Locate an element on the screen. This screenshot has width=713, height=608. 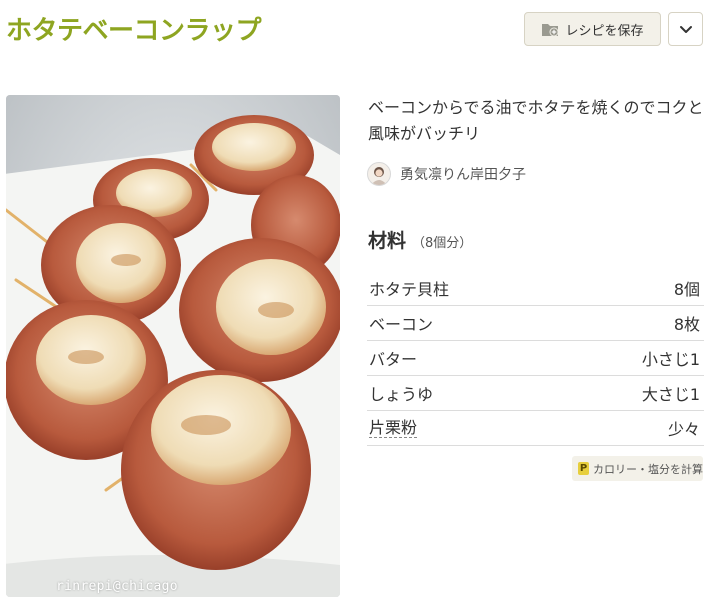
ingredient-row: ベーコン 8枚 is located at coordinates (535, 323).